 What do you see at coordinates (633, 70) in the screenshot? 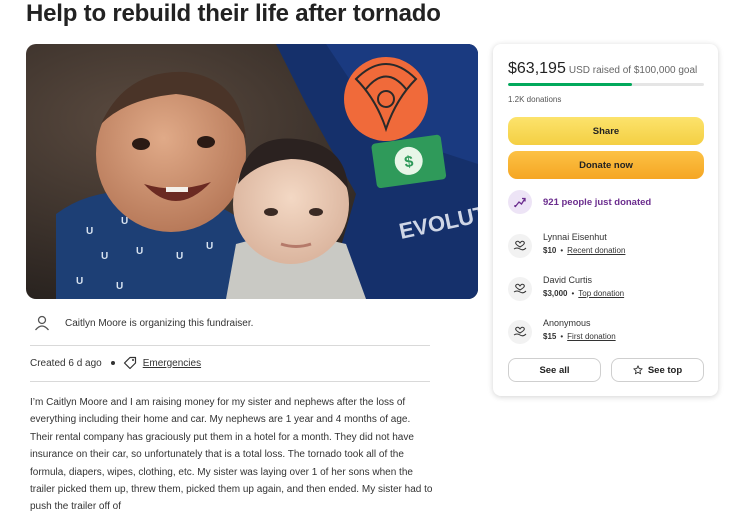
I see `raised-goal: USD raised of $100,000 goal` at bounding box center [633, 70].